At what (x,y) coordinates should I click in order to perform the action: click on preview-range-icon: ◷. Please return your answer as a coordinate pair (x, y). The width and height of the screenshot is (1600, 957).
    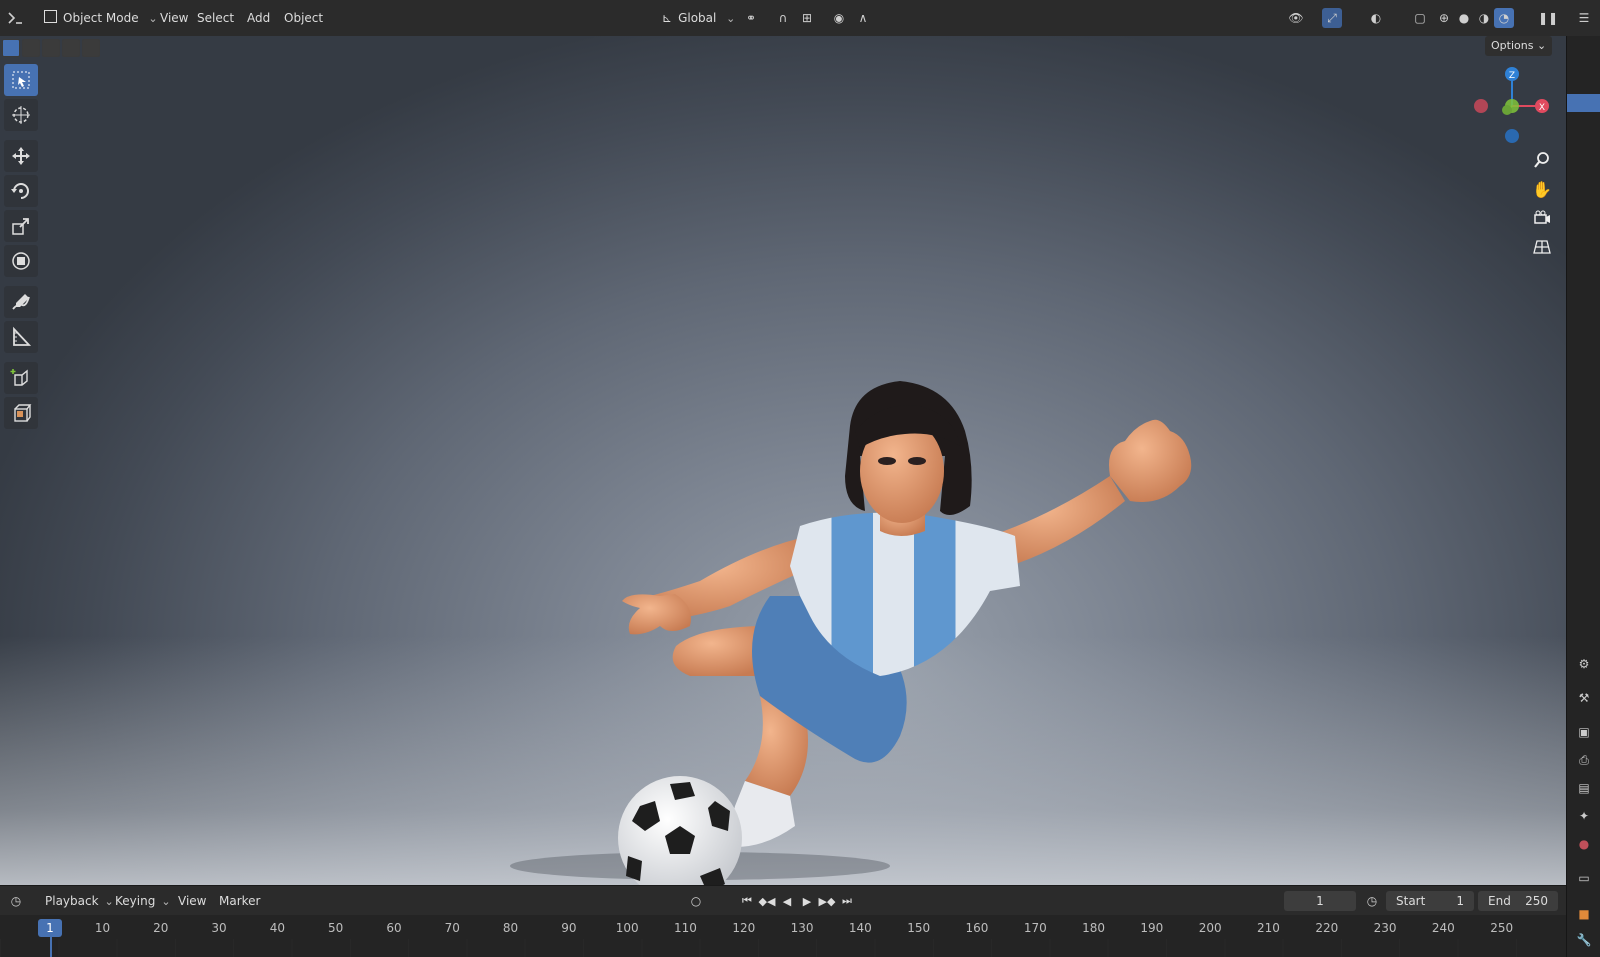
    Looking at the image, I should click on (1372, 901).